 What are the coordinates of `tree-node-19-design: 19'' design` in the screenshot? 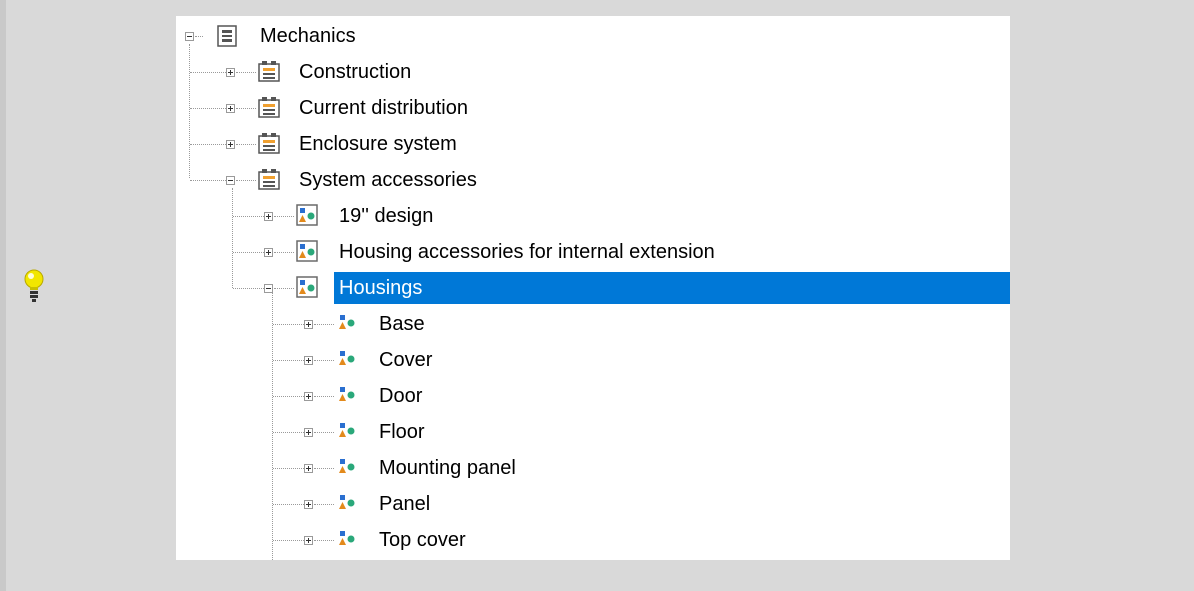 It's located at (593, 216).